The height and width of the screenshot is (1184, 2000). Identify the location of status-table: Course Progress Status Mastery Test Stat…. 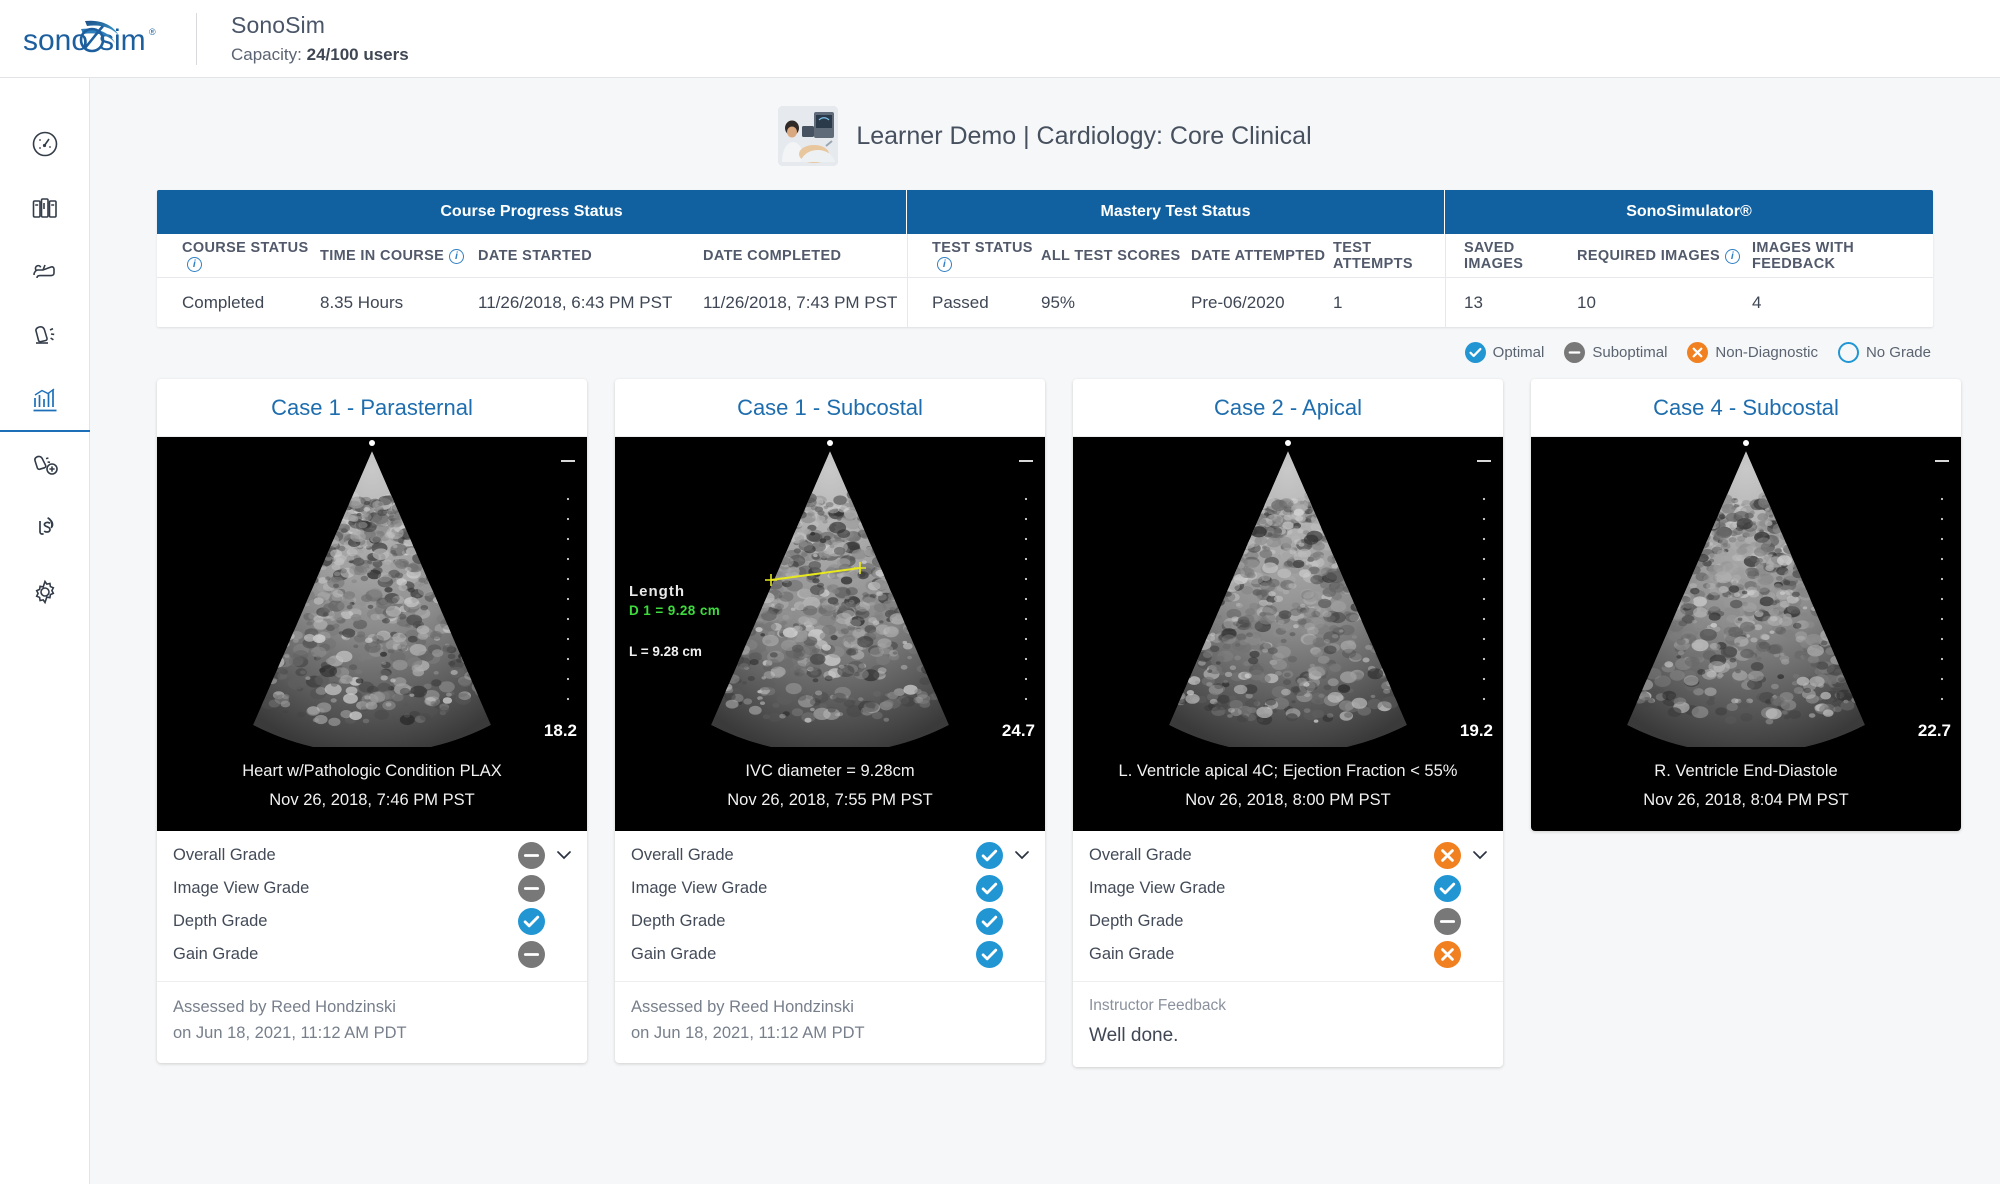
(1045, 258).